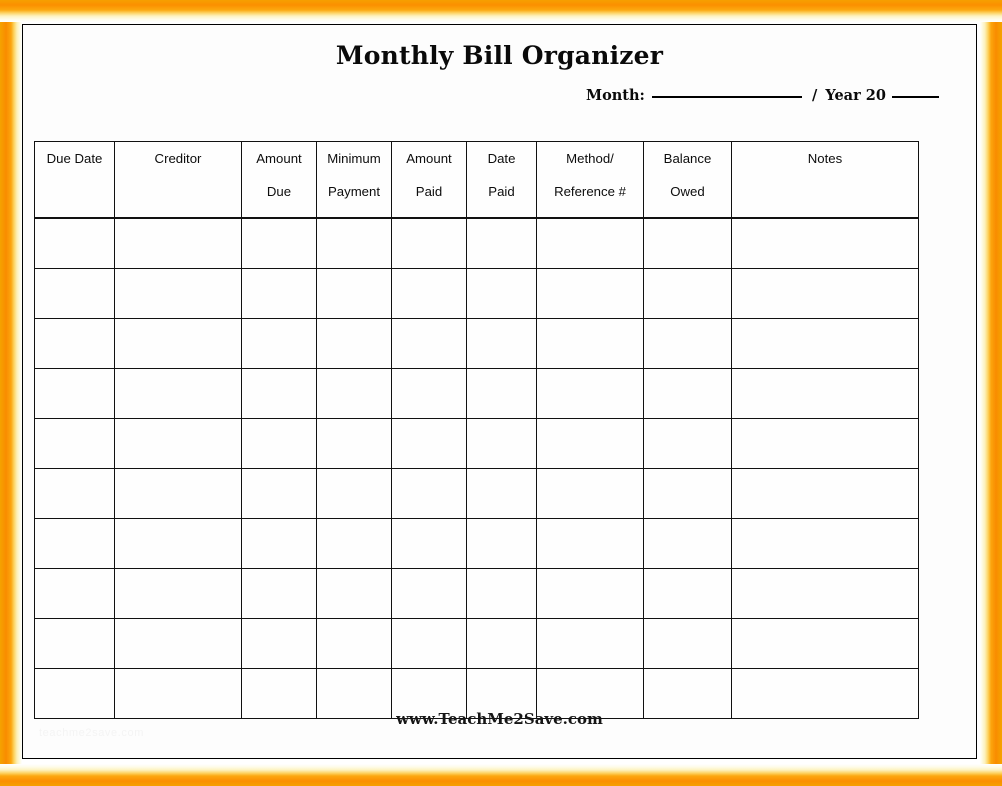  What do you see at coordinates (855, 95) in the screenshot?
I see `year-label: Year 20` at bounding box center [855, 95].